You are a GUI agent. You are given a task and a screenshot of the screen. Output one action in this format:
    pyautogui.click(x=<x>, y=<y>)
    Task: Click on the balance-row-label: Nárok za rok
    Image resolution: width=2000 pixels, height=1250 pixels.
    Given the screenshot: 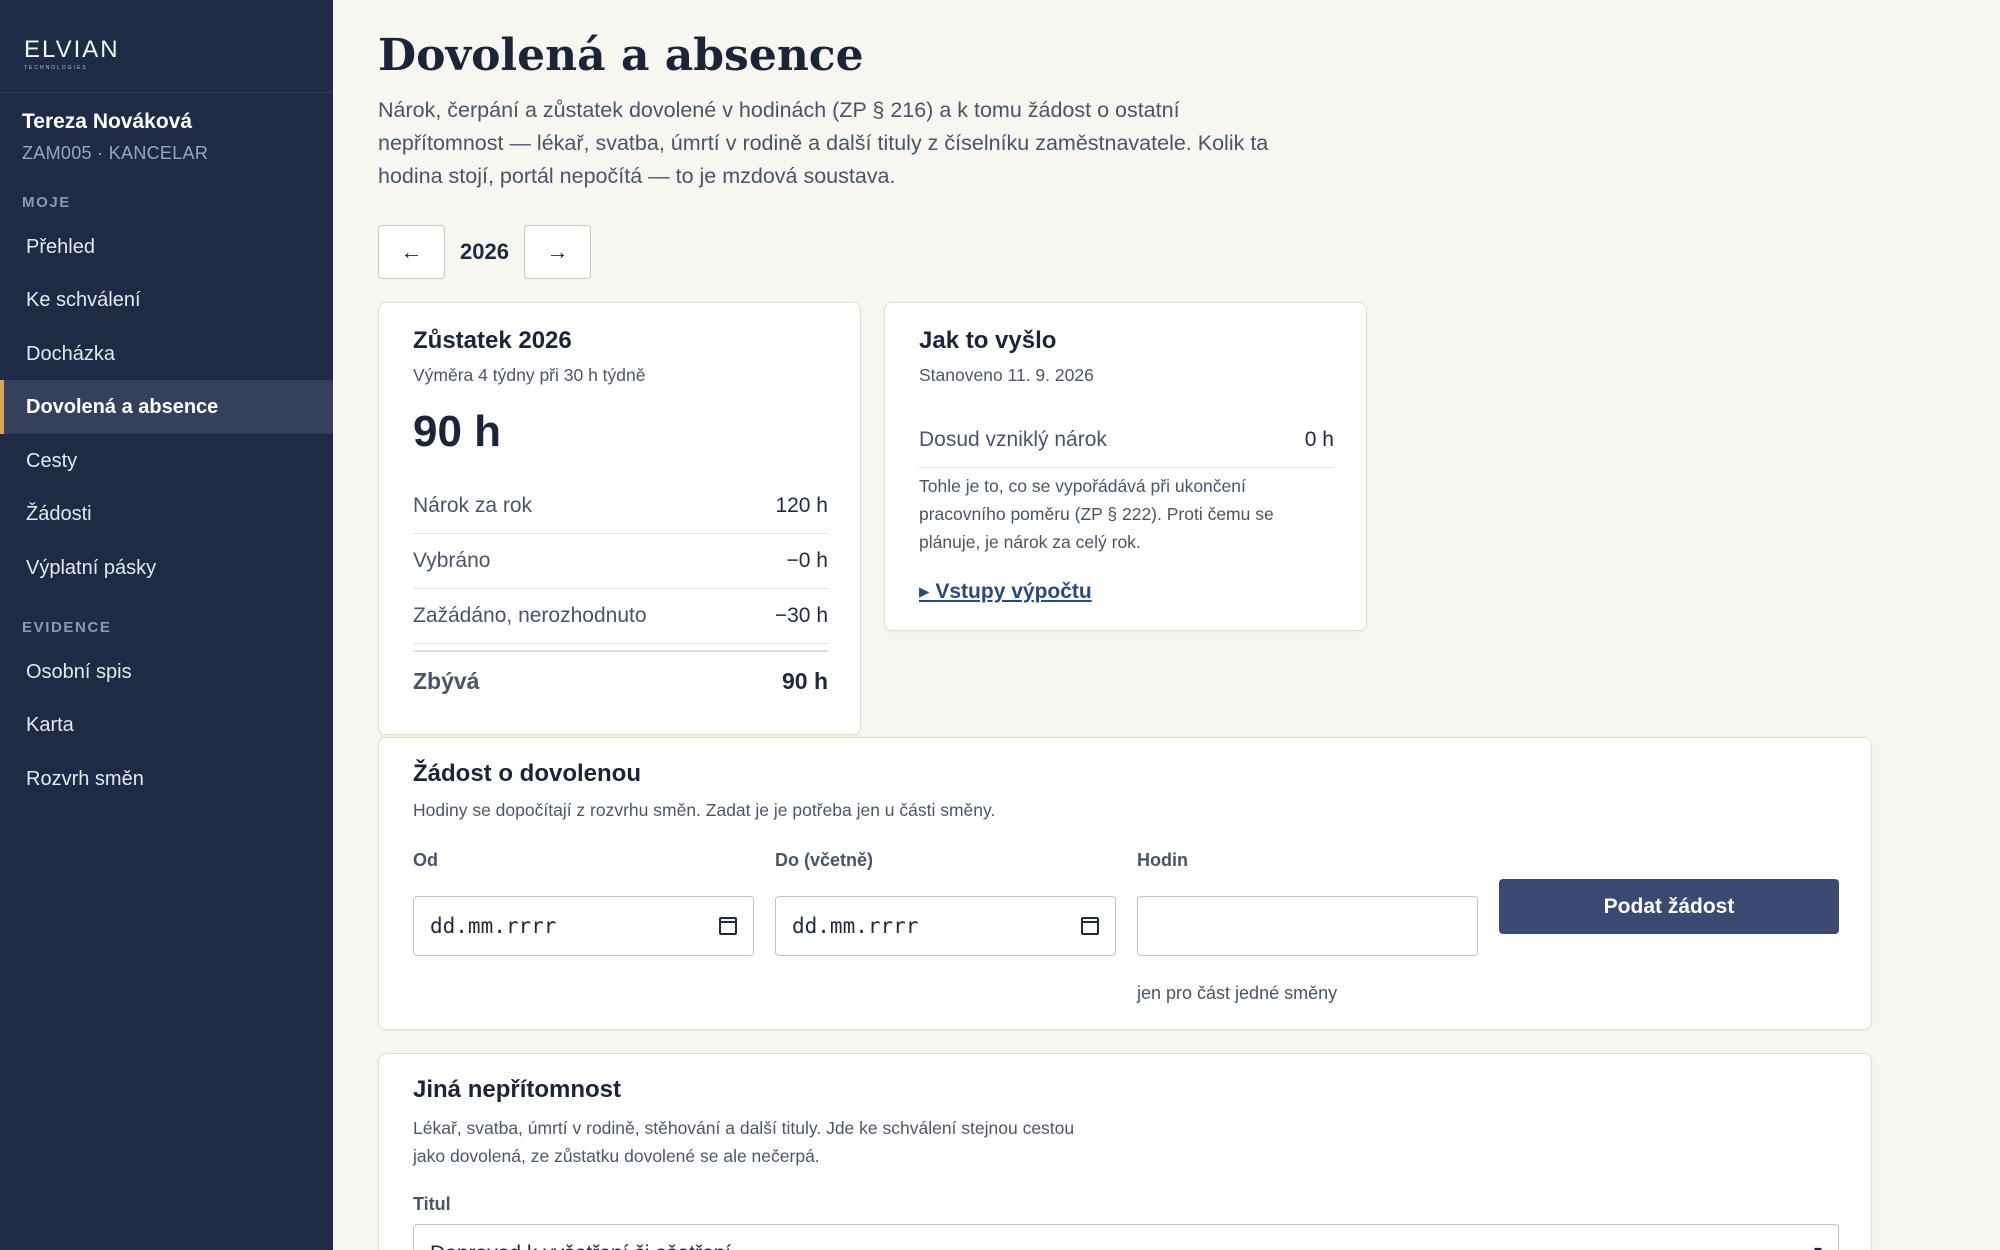 What is the action you would take?
    pyautogui.click(x=473, y=505)
    